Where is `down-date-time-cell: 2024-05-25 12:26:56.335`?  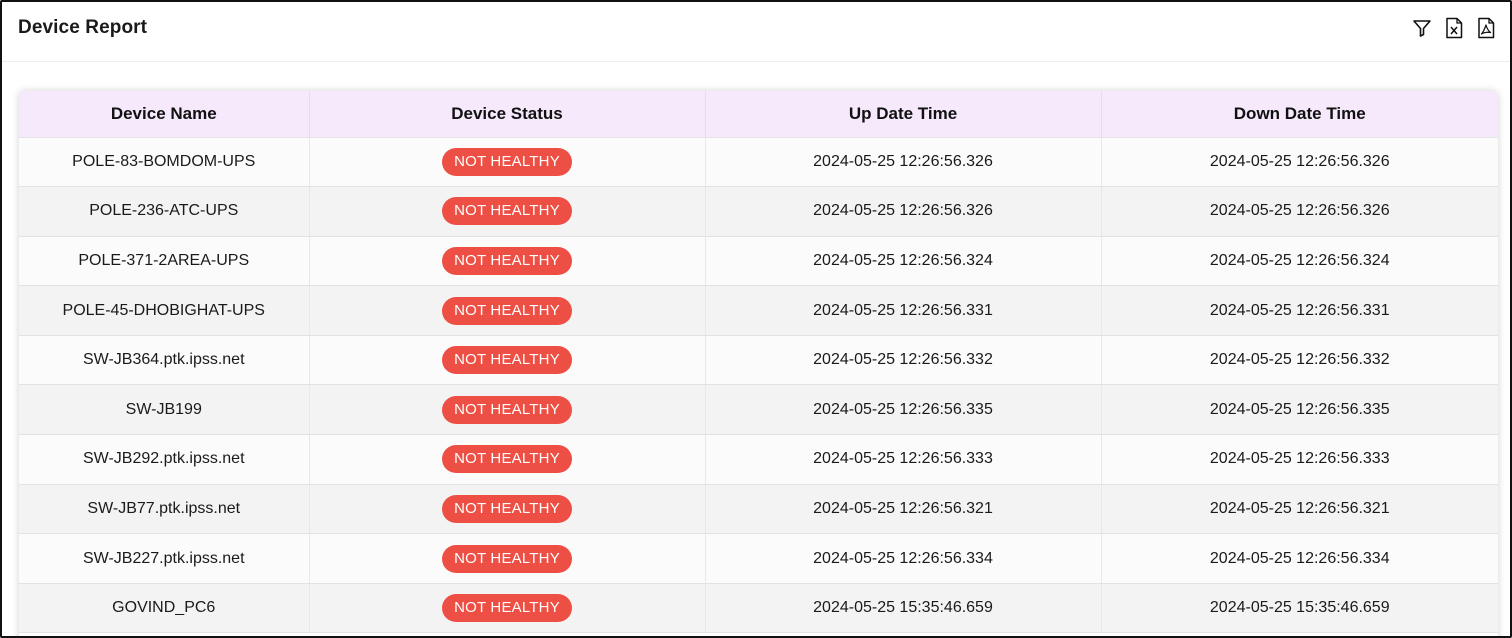
down-date-time-cell: 2024-05-25 12:26:56.335 is located at coordinates (1299, 410).